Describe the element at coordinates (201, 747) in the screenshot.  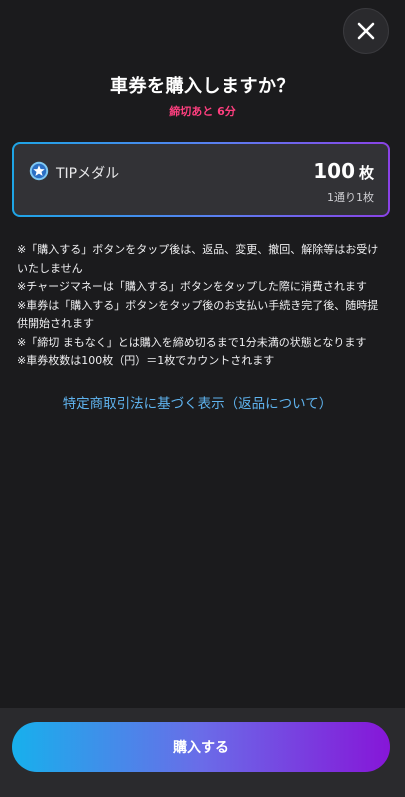
I see `purchase-button: 購入する` at that location.